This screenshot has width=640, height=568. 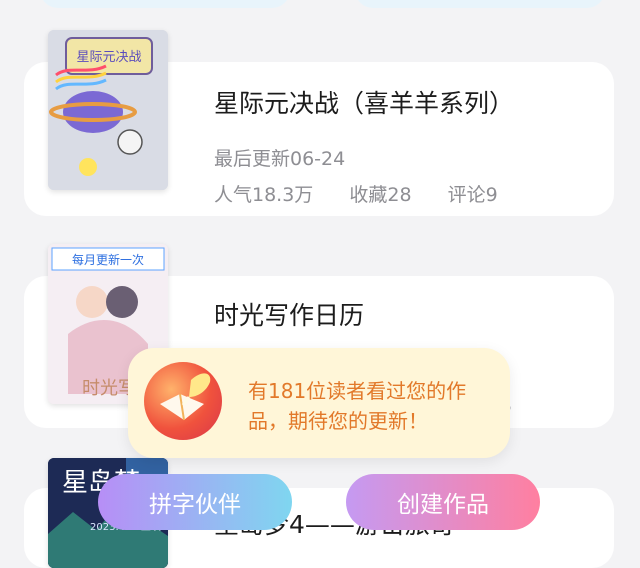 What do you see at coordinates (289, 314) in the screenshot?
I see `book-title-2: 时光写作日历` at bounding box center [289, 314].